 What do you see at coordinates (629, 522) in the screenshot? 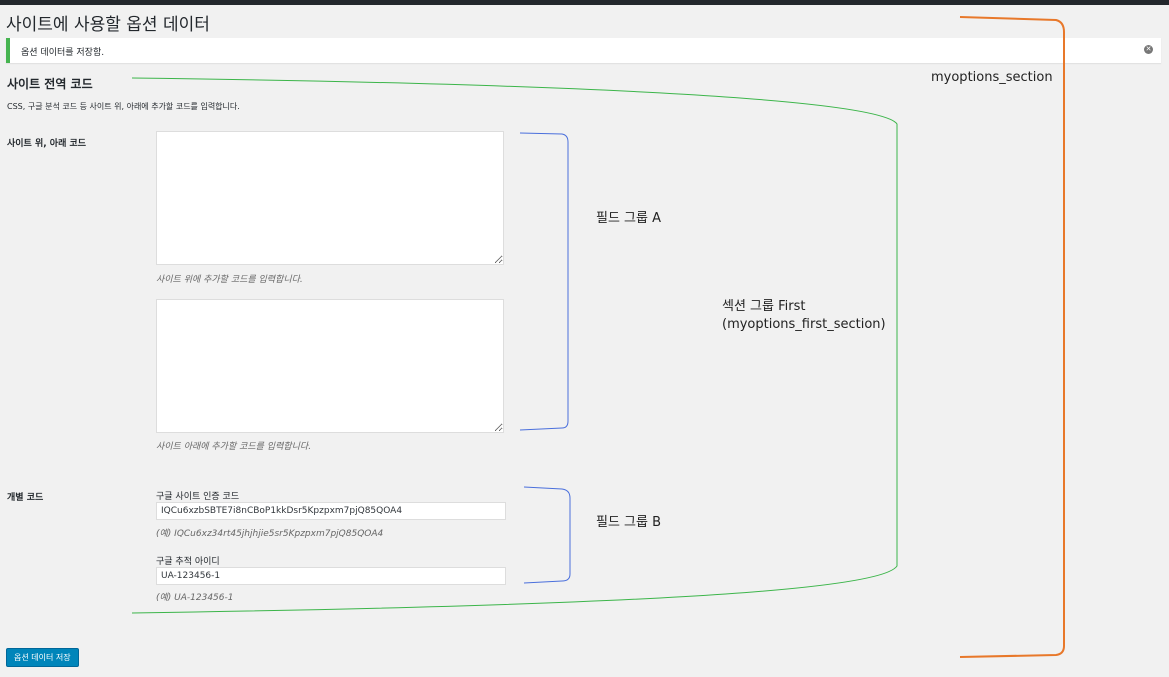
I see `field-group-b-annotation: 필드 그룹 B` at bounding box center [629, 522].